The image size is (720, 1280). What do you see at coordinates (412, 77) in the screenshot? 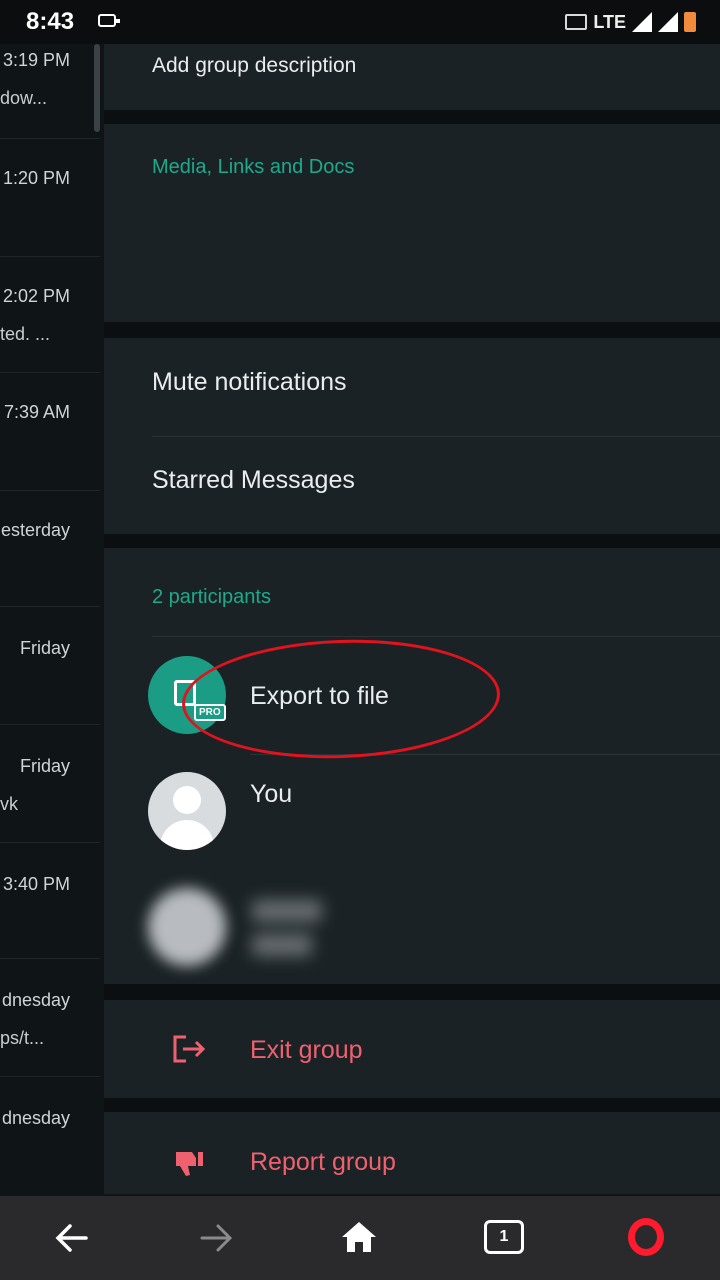
I see `description-card: Add group description` at bounding box center [412, 77].